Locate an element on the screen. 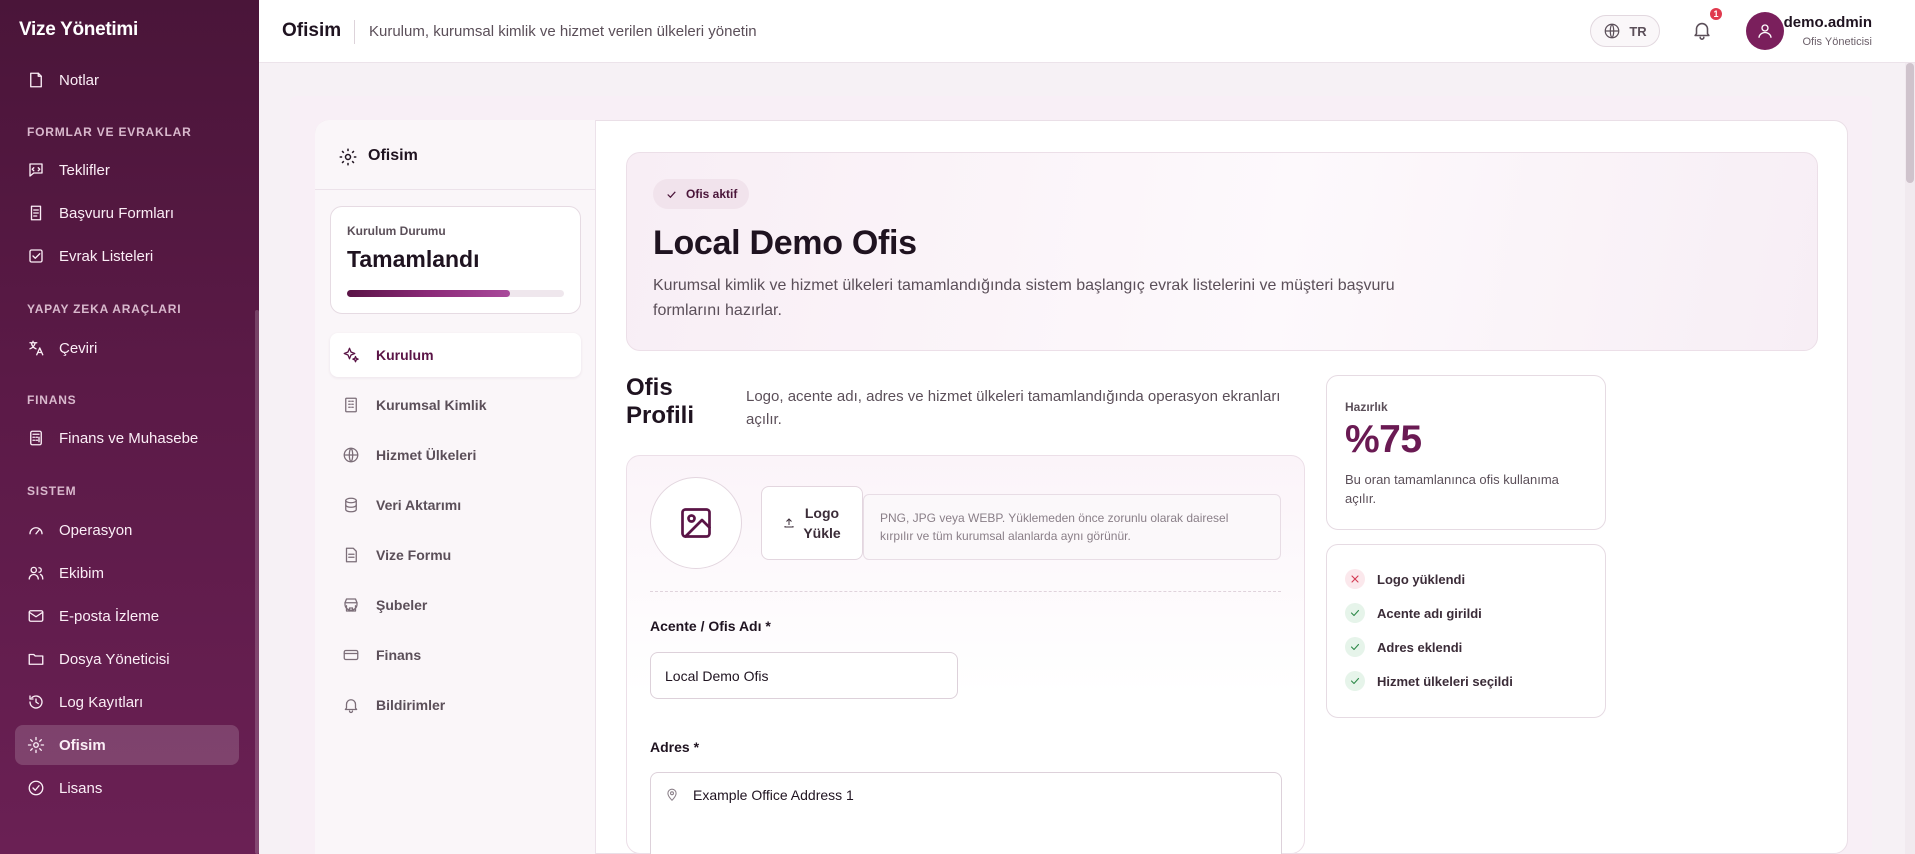  sidebar-item-application-forms: Başvuru Formları is located at coordinates (127, 213).